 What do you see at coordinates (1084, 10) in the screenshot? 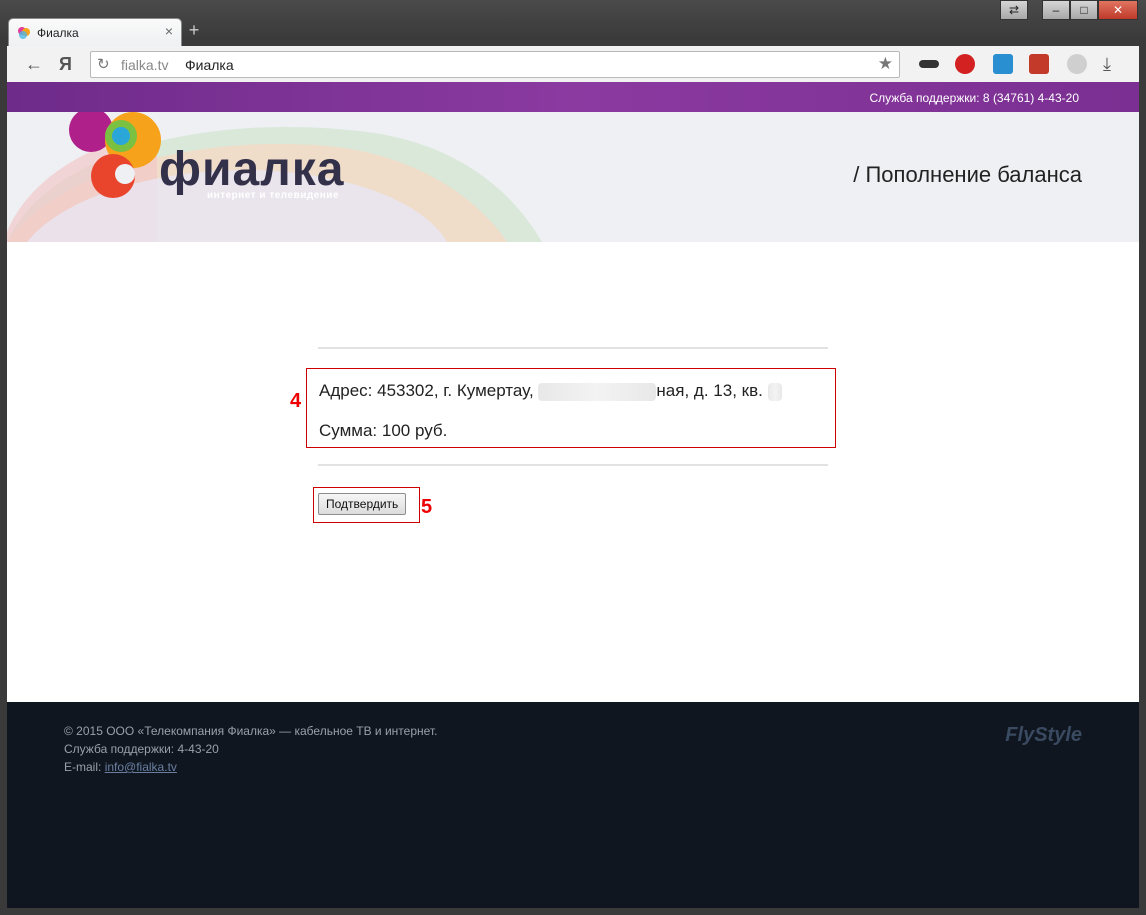
I see `maximize-button: □` at bounding box center [1084, 10].